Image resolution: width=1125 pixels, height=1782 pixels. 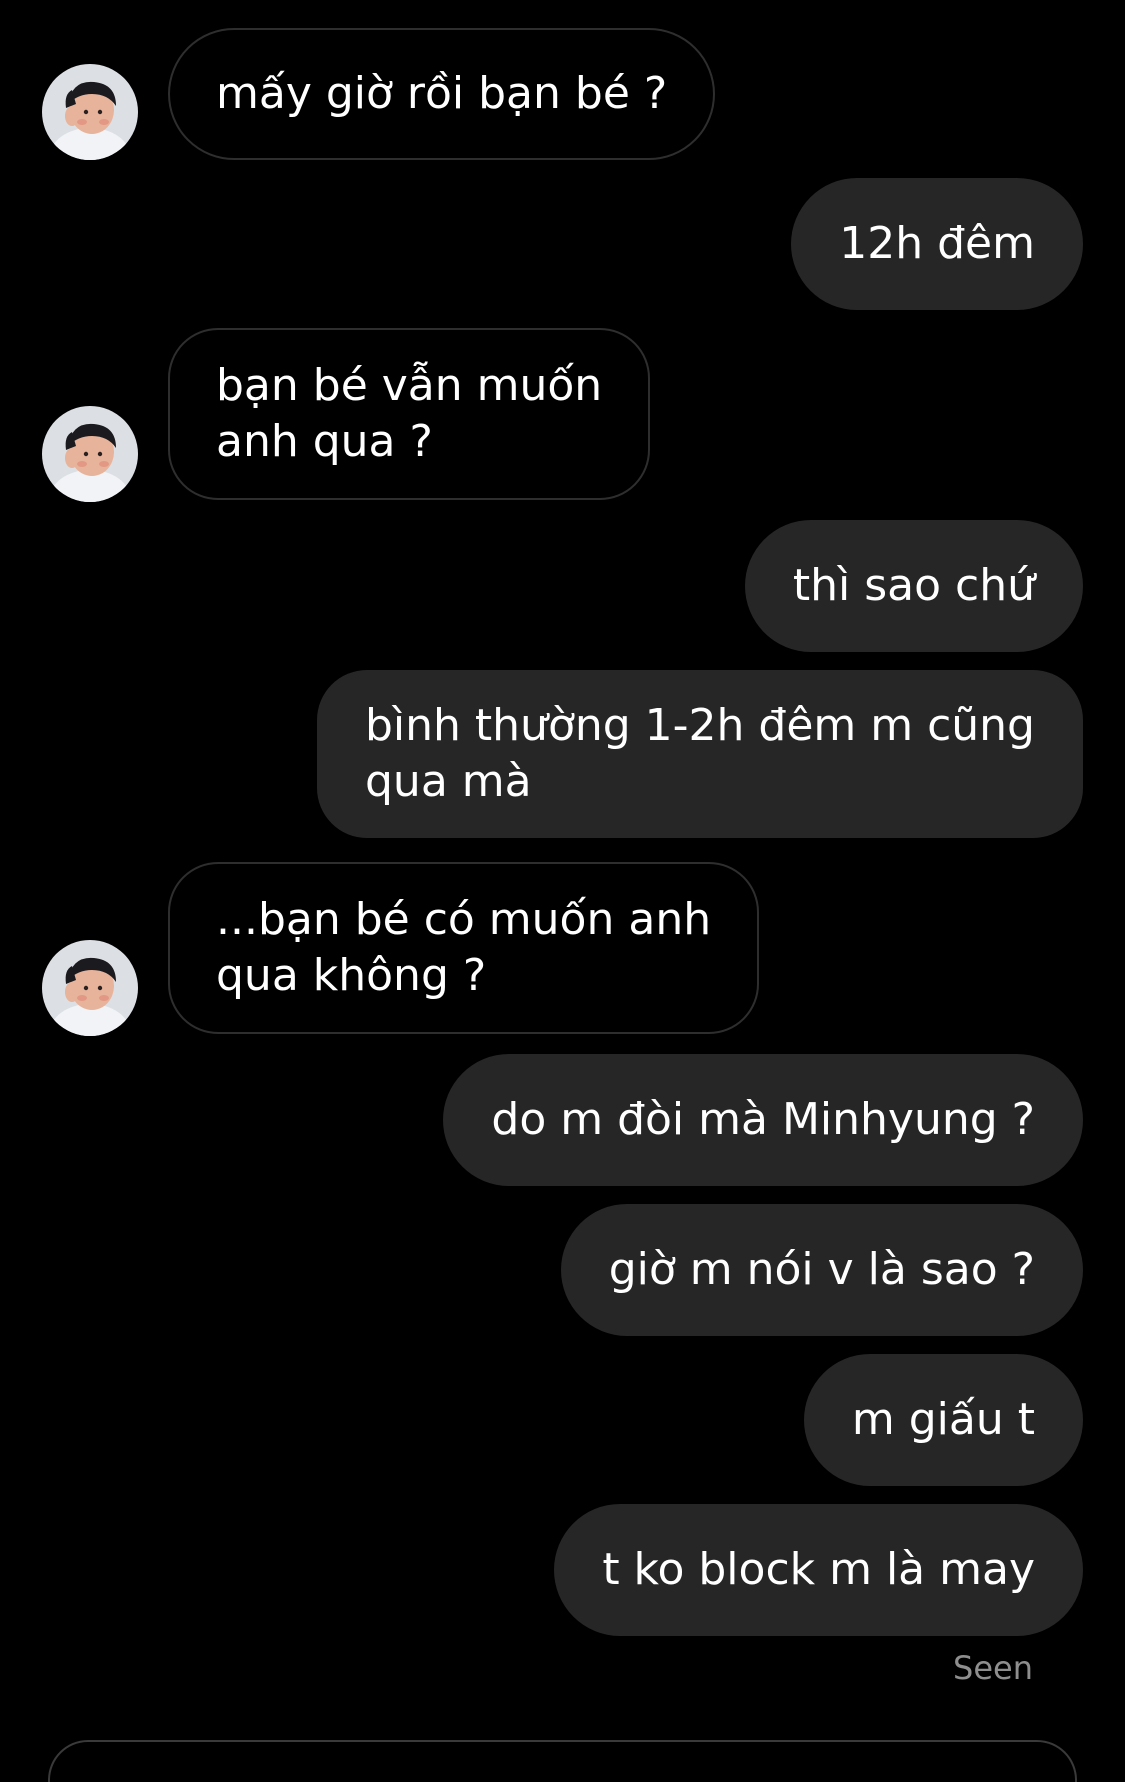 I want to click on message-text: mấy giờ rồi bạn bé ?, so click(x=442, y=93).